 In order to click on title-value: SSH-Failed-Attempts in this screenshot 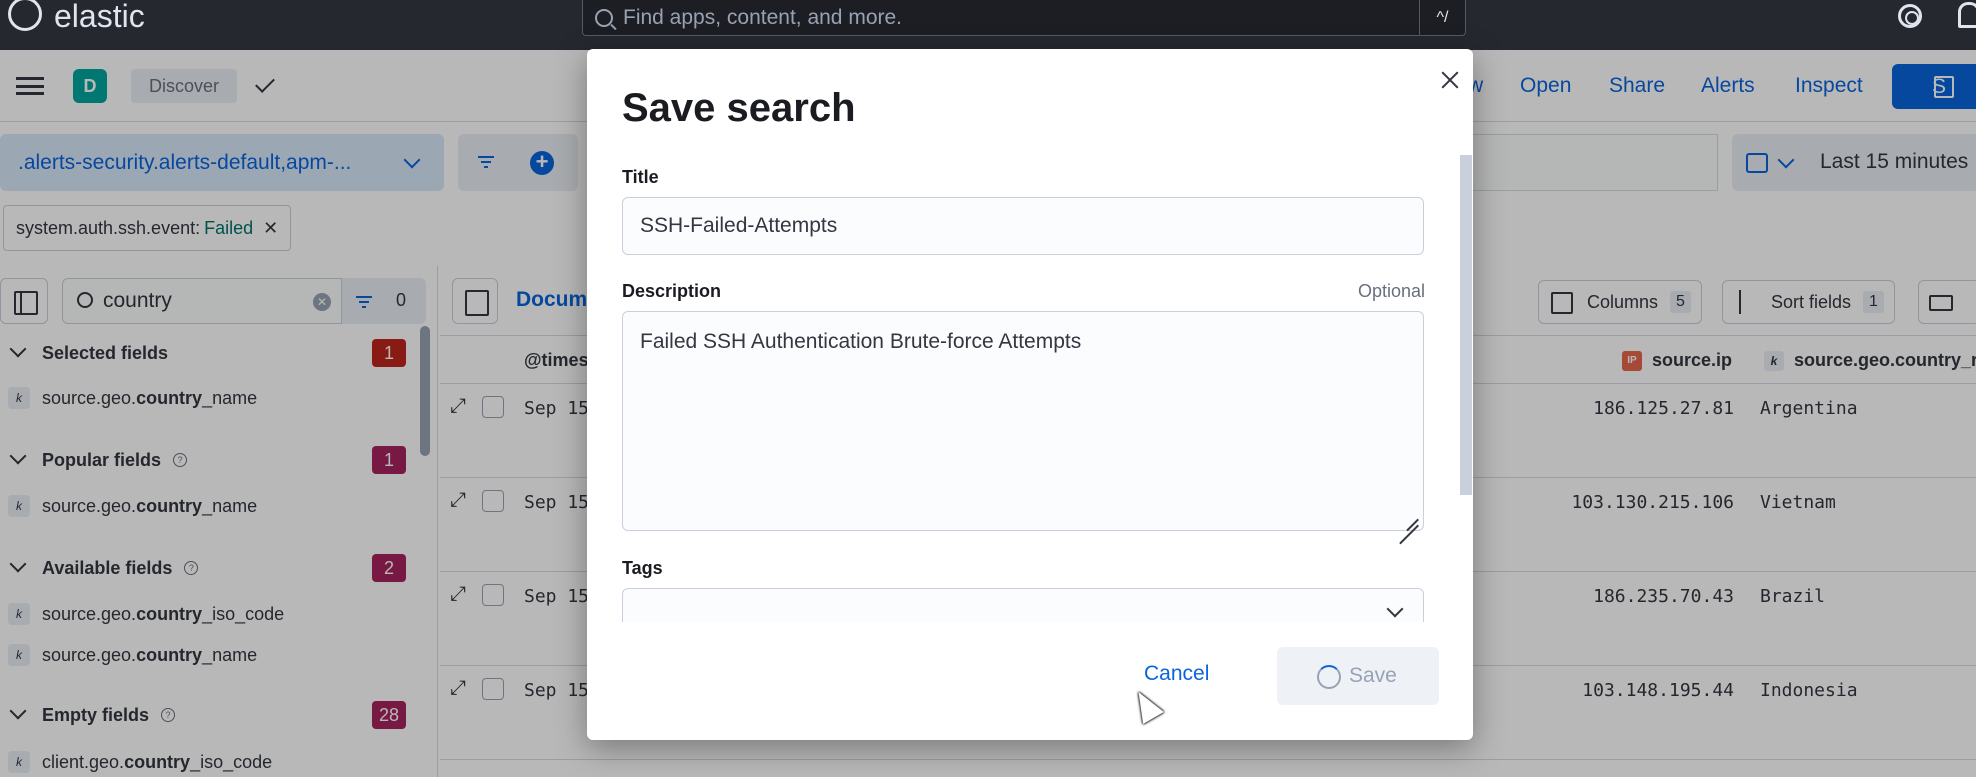, I will do `click(739, 225)`.